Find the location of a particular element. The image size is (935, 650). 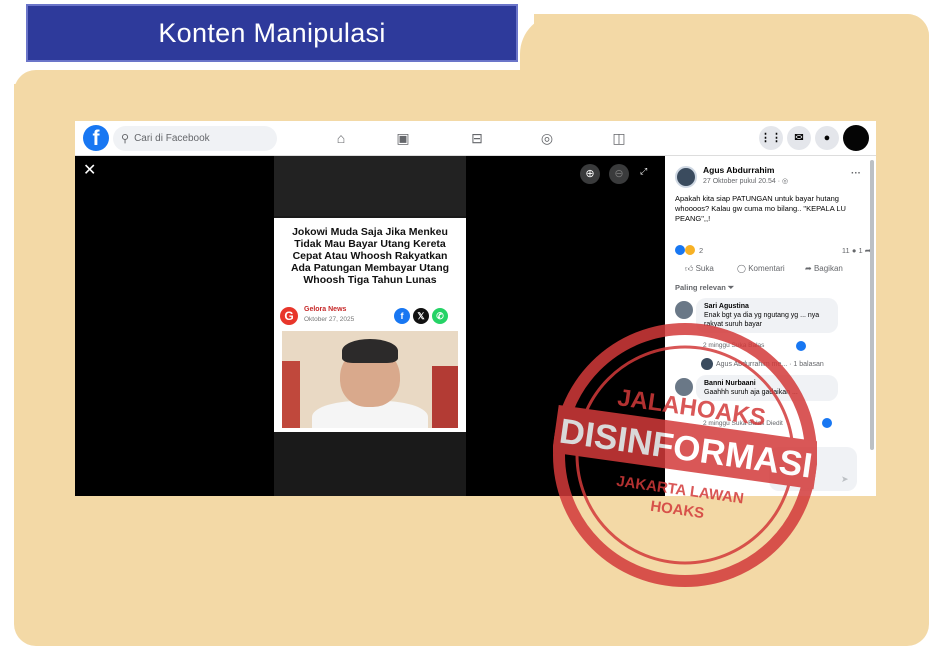

category-banner: Konten Manipulasi is located at coordinates (272, 33).